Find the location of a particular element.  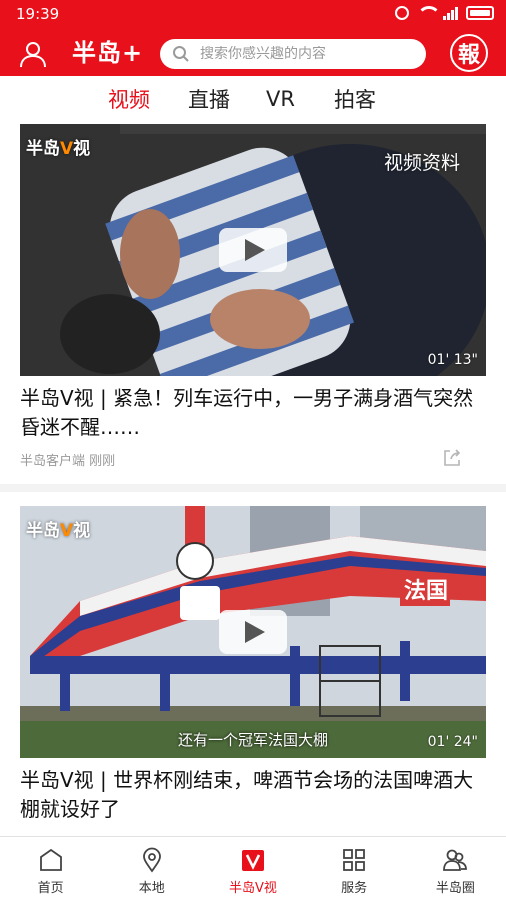

nav-local: 本地 is located at coordinates (151, 868).